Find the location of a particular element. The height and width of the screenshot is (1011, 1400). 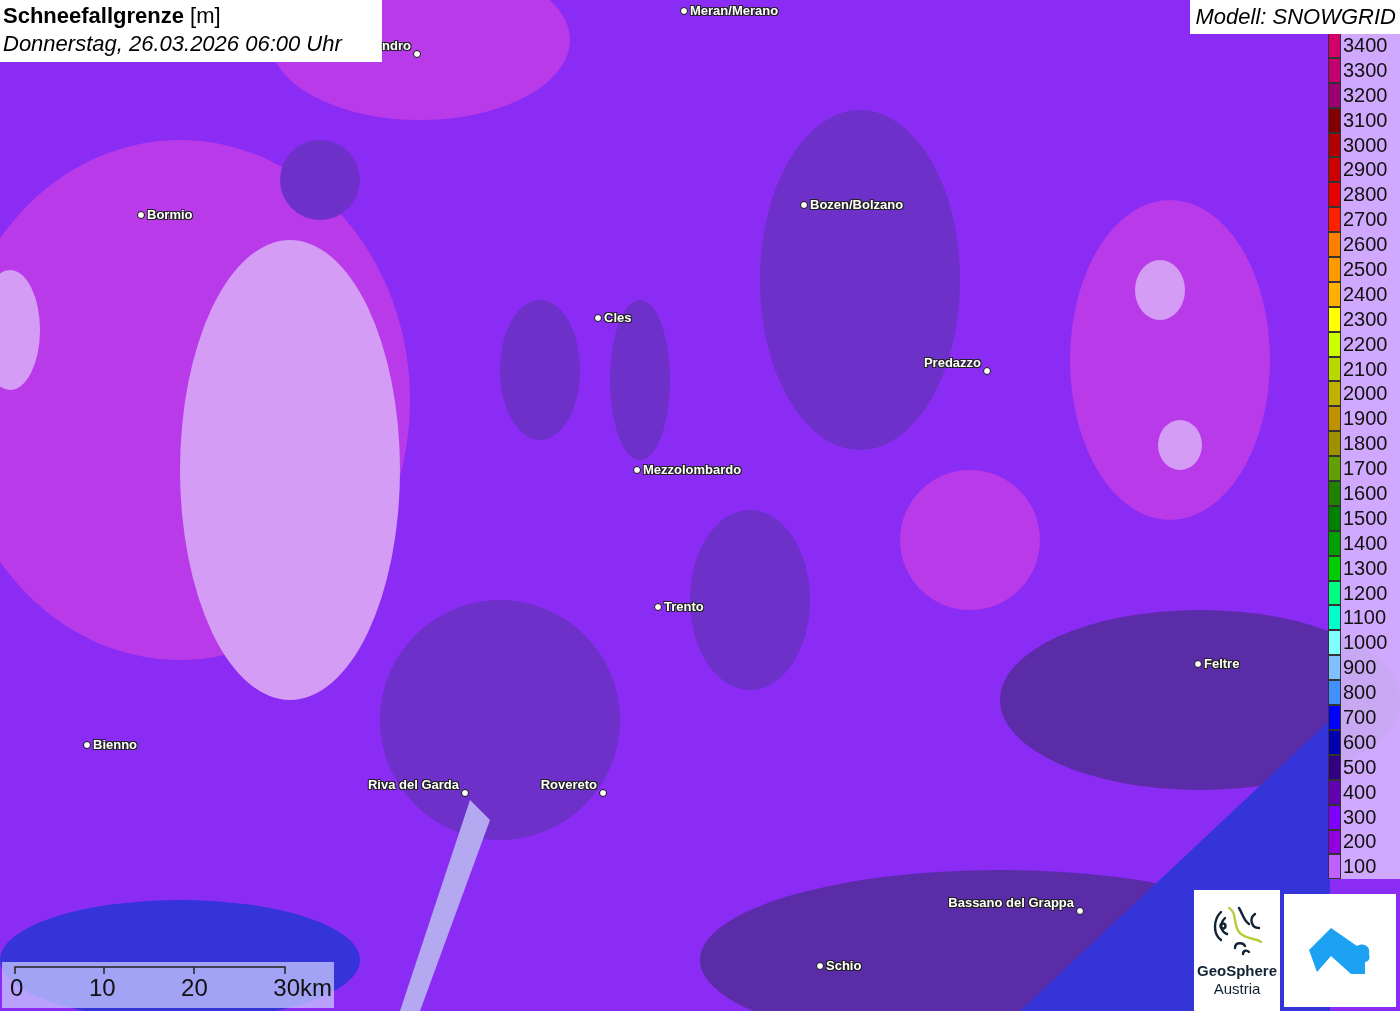

legend-value: 200 is located at coordinates (1359, 842).